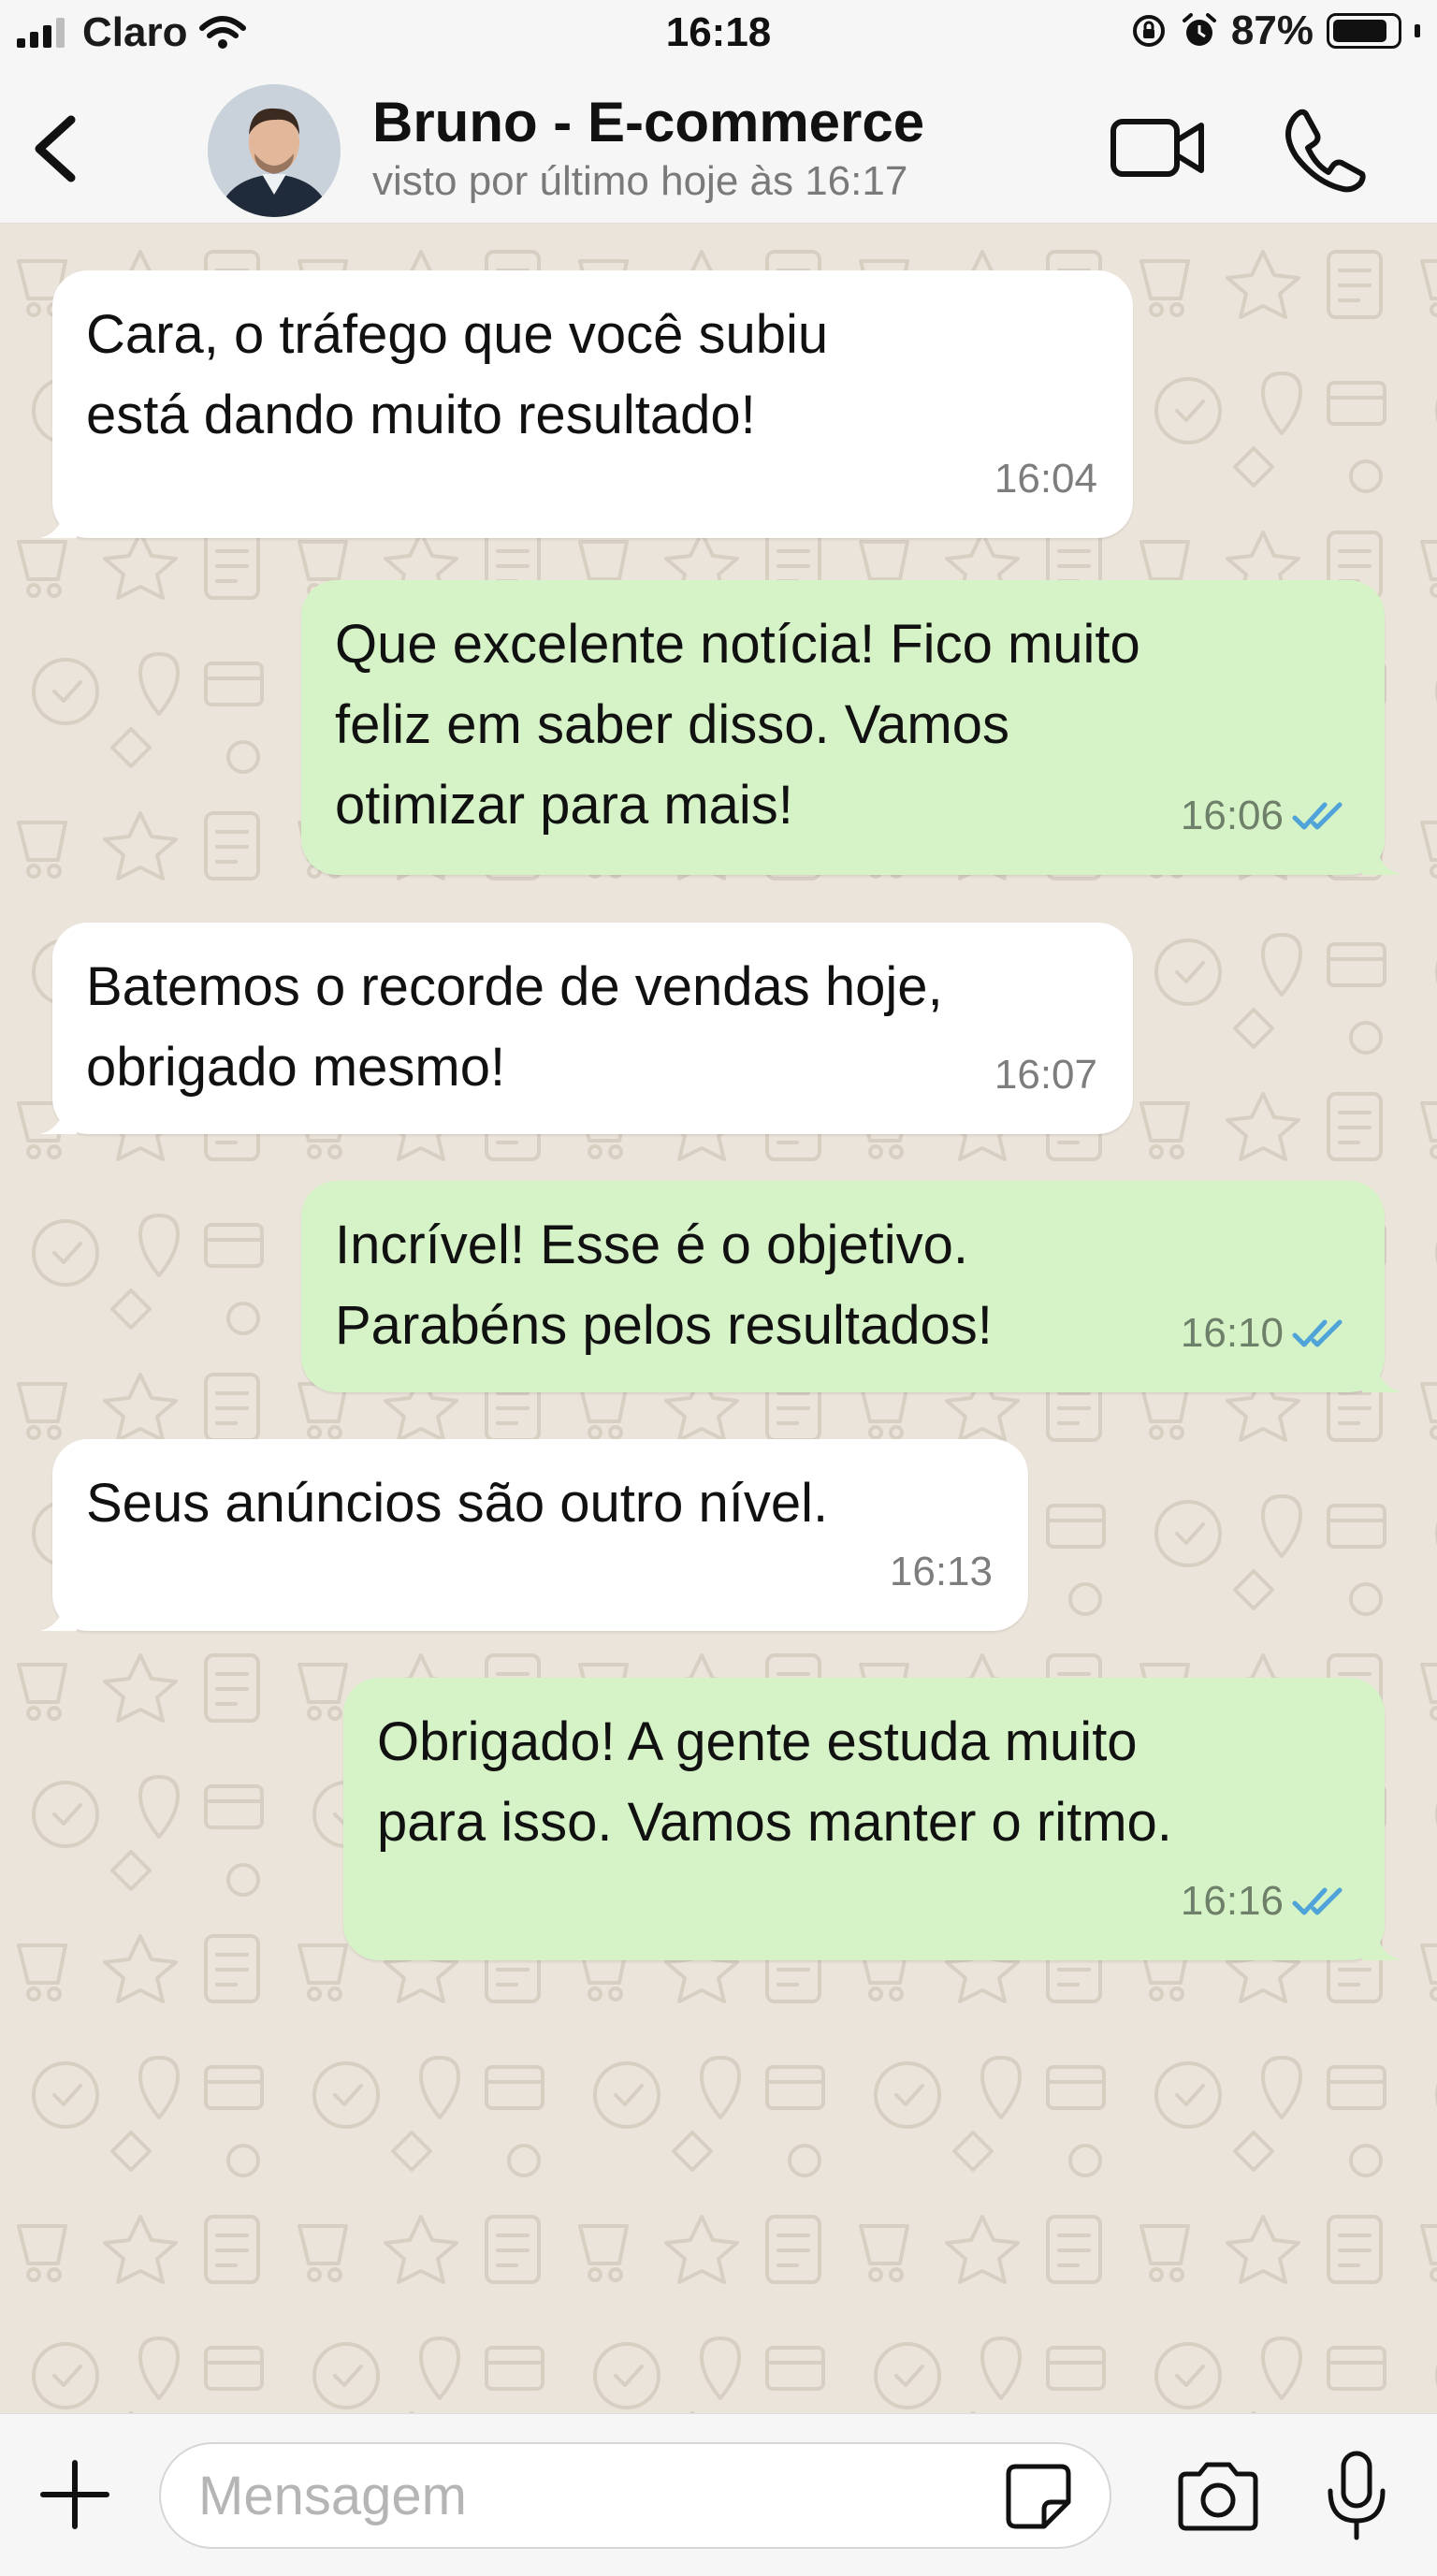 The height and width of the screenshot is (2576, 1437). I want to click on avatar, so click(274, 150).